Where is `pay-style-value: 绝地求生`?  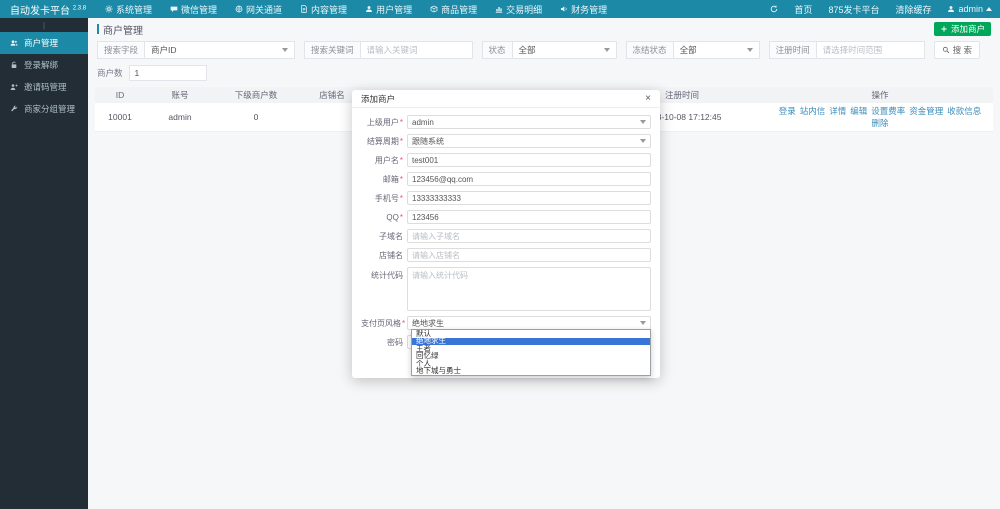
pay-style-value: 绝地求生 is located at coordinates (428, 323).